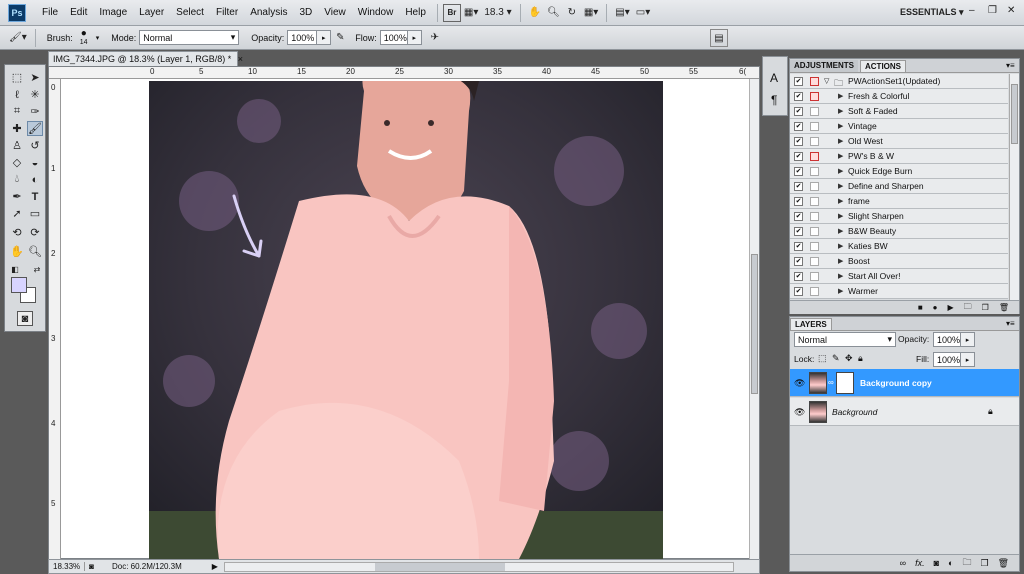 The image size is (1024, 574). Describe the element at coordinates (404, 73) in the screenshot. I see `horizontal-ruler: 0 5 10 15 20 25 30 35 40 45 50 55 6(` at that location.